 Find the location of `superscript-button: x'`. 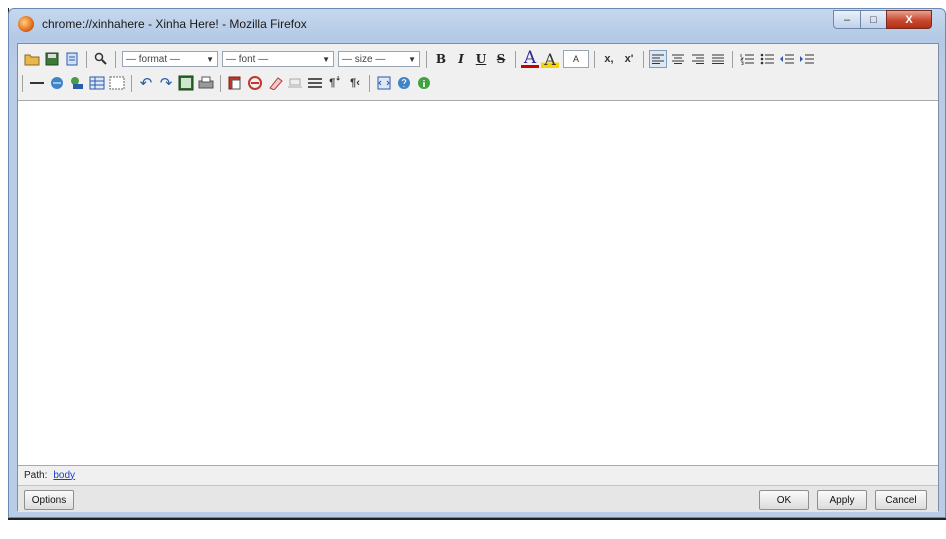

superscript-button: x' is located at coordinates (629, 59).